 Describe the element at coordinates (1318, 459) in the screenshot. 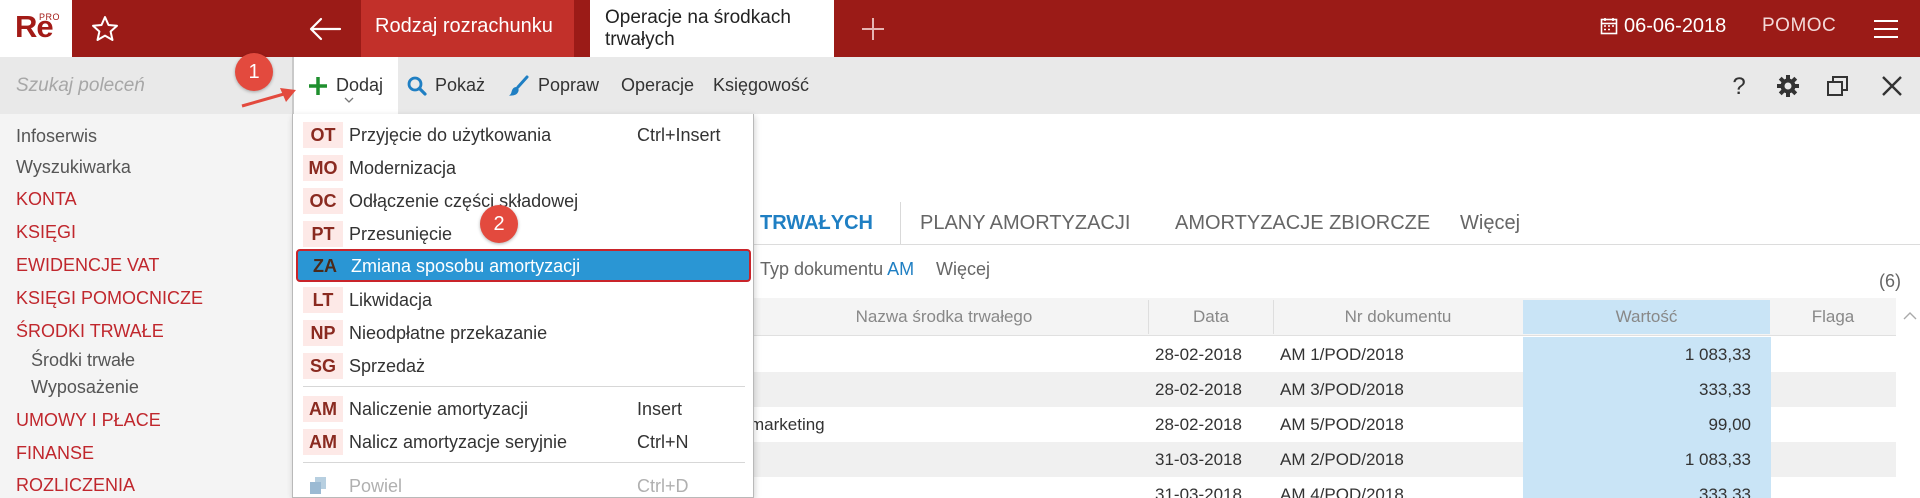

I see `table-row: 31-03-2018 AM 2/POD/2018 1 083,33` at that location.